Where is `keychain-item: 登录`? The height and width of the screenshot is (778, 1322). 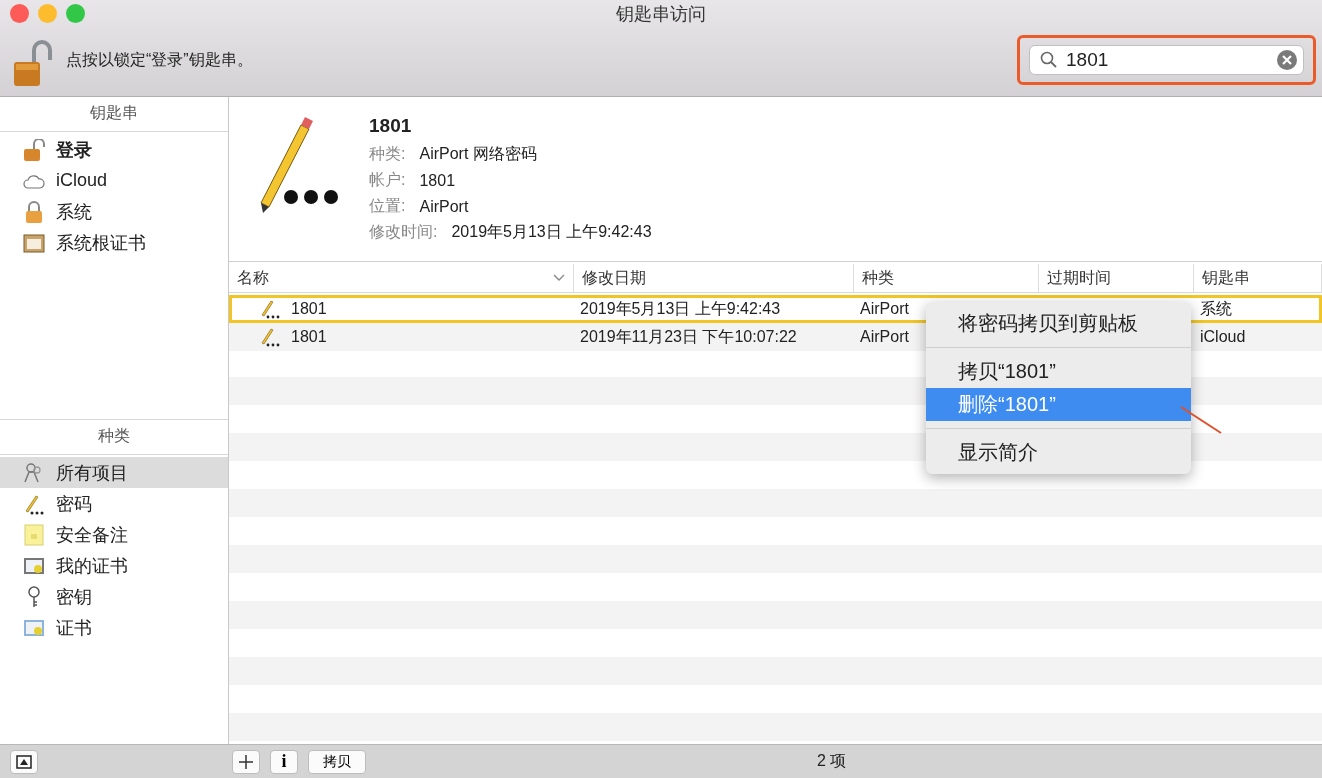 keychain-item: 登录 is located at coordinates (114, 149).